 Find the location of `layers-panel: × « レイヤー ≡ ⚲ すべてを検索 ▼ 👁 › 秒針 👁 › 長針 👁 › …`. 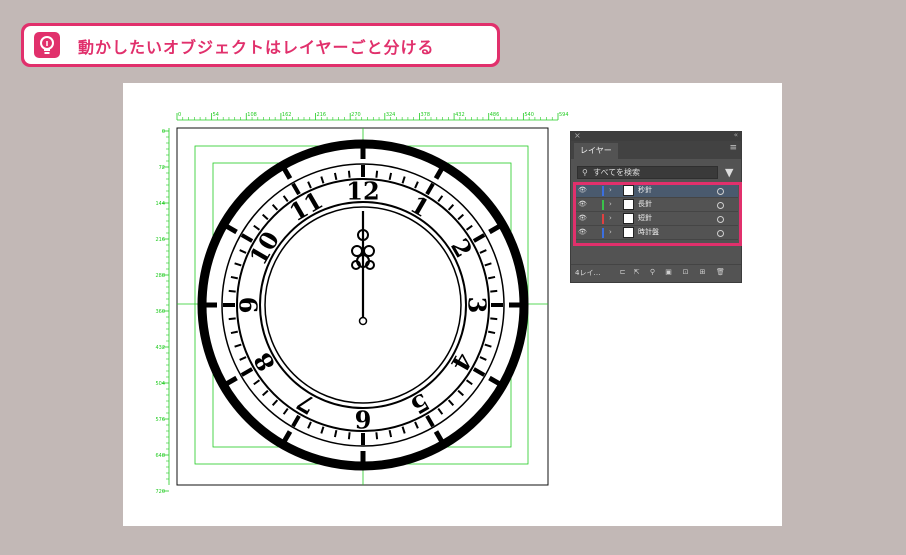

layers-panel: × « レイヤー ≡ ⚲ すべてを検索 ▼ 👁 › 秒針 👁 › 長針 👁 › … is located at coordinates (656, 207).